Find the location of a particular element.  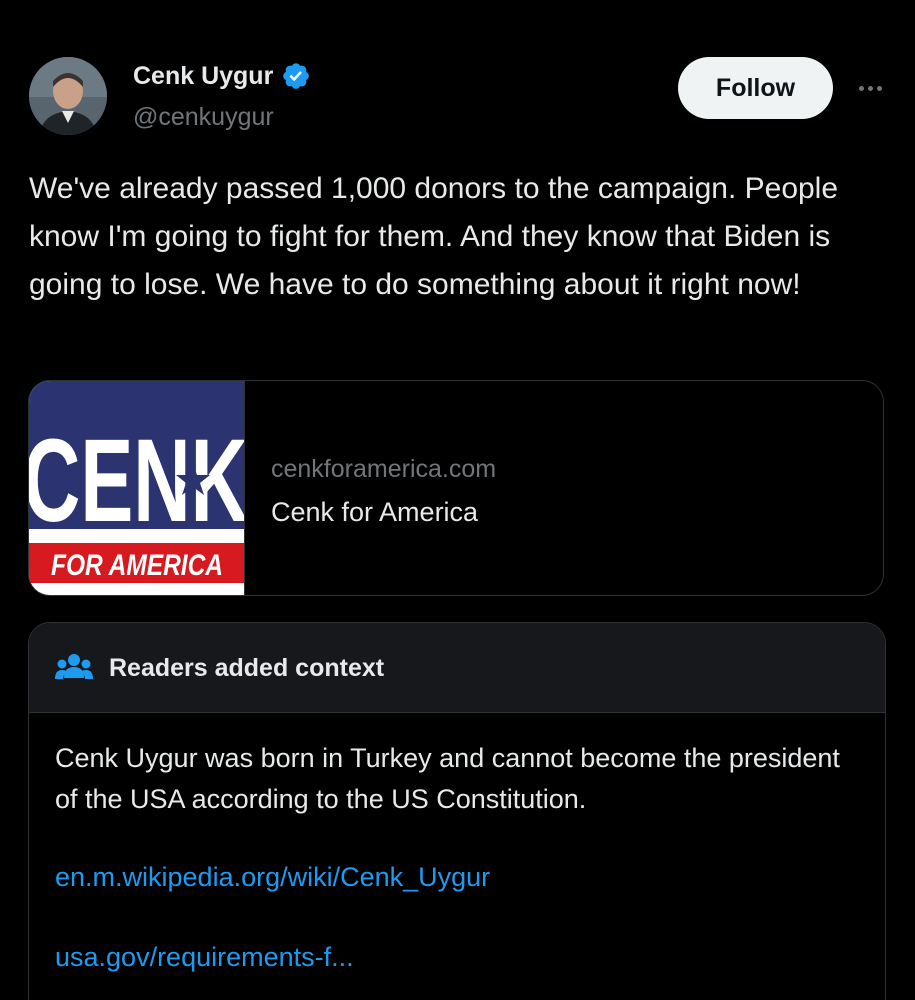

readers-icon is located at coordinates (74, 666).